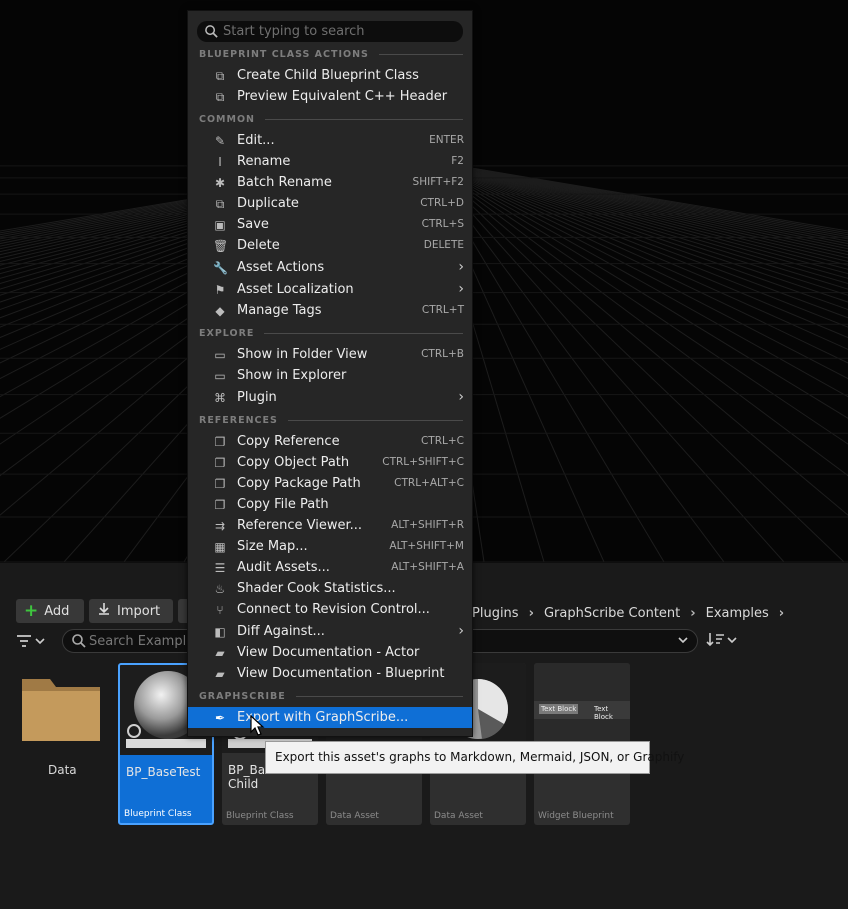  I want to click on menu-item-copy-package-path: ❐ Copy Package Path CTRL+ALT+C, so click(330, 483).